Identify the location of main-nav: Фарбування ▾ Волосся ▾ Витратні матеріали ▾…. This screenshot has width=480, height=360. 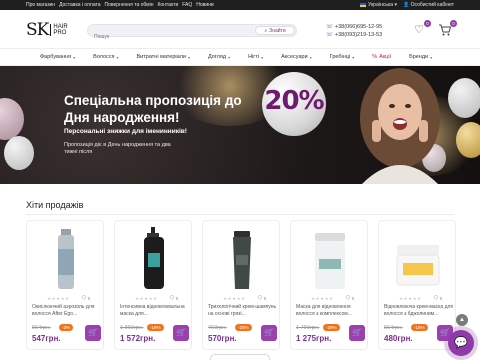
(240, 57).